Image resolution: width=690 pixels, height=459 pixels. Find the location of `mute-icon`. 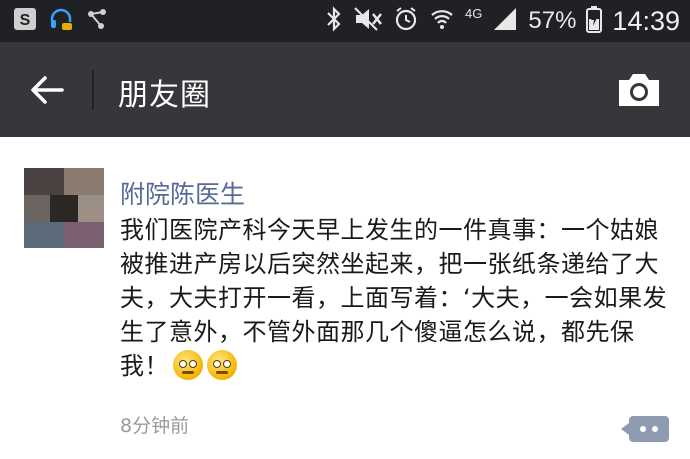

mute-icon is located at coordinates (368, 21).